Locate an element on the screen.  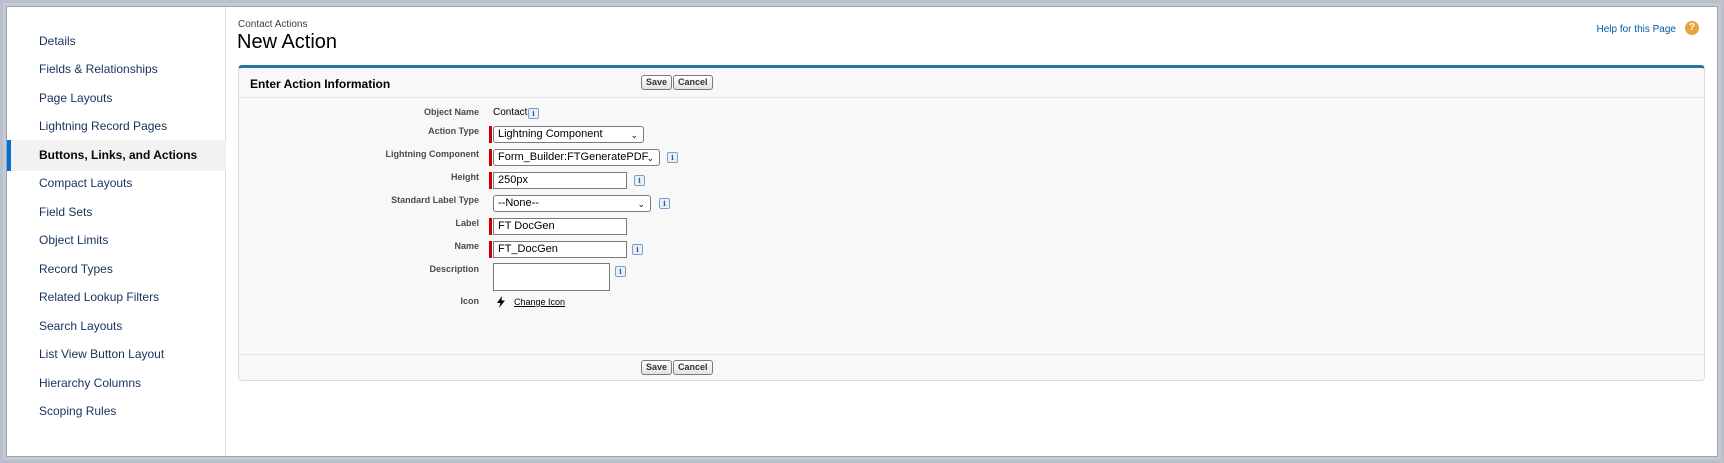
label-input: FT DocGen is located at coordinates (560, 226).